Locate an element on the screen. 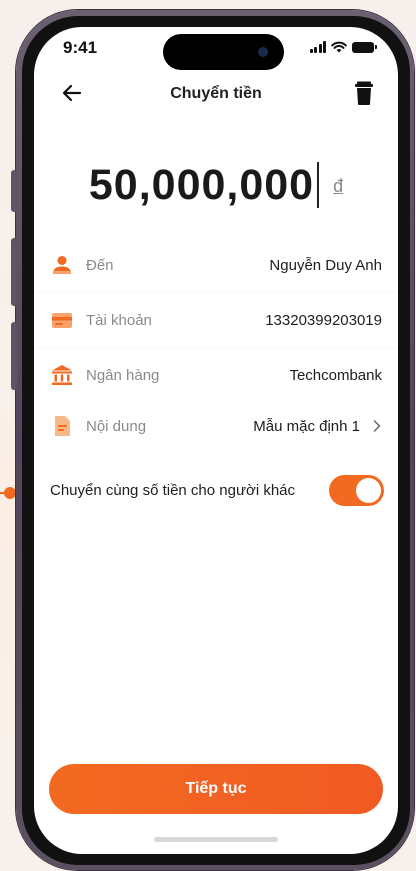 The image size is (416, 871). bank-icon is located at coordinates (62, 375).